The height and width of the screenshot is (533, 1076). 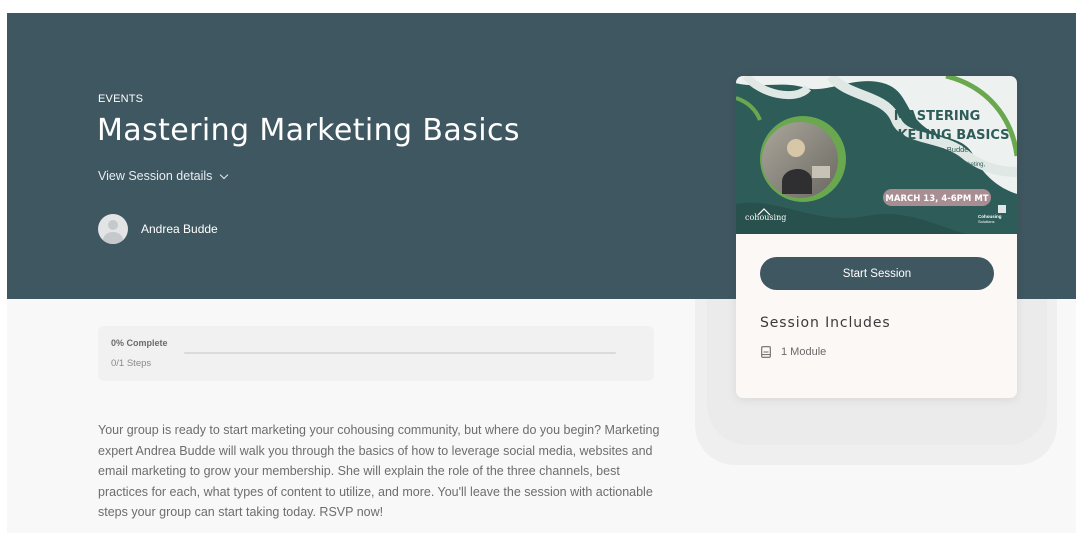 I want to click on module-count-label: 1 Module, so click(x=804, y=352).